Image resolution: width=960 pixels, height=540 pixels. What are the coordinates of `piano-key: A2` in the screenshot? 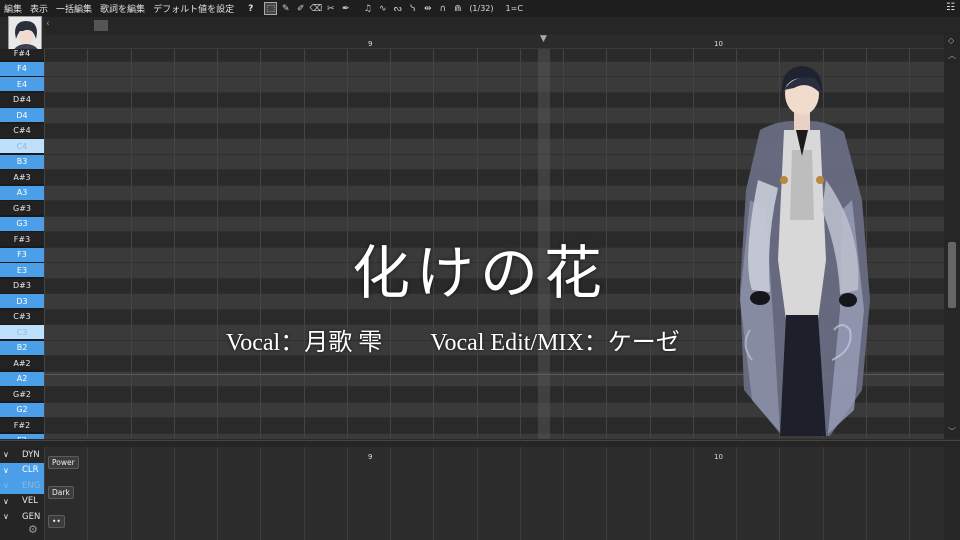 It's located at (22, 378).